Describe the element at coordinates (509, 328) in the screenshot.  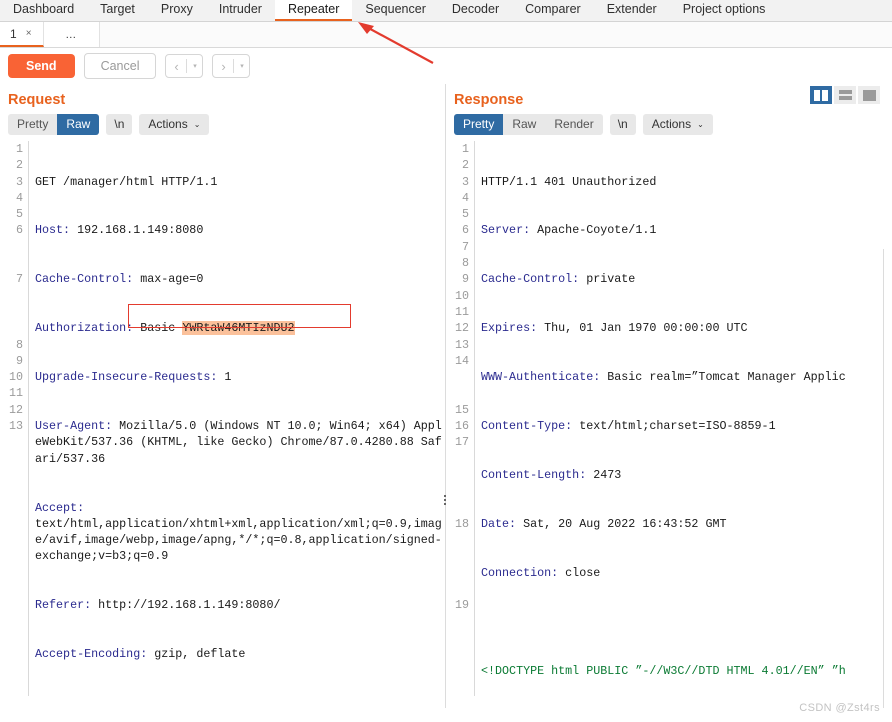
I see `header-name: Expires:` at that location.